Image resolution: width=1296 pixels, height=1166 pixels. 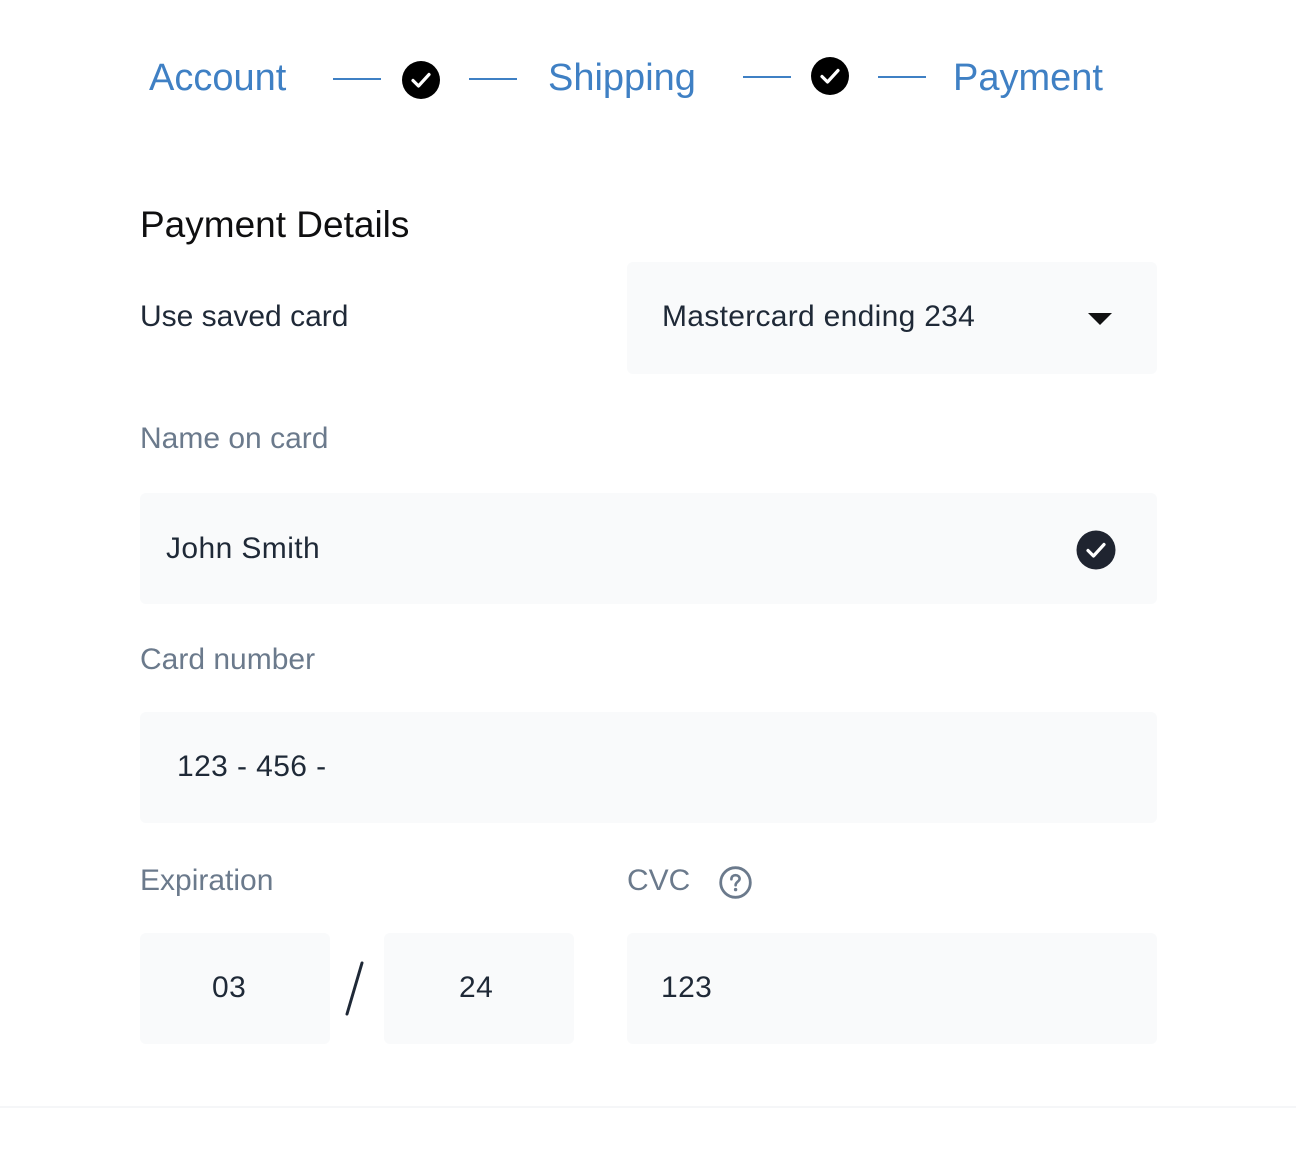 What do you see at coordinates (217, 78) in the screenshot?
I see `step-account: Account` at bounding box center [217, 78].